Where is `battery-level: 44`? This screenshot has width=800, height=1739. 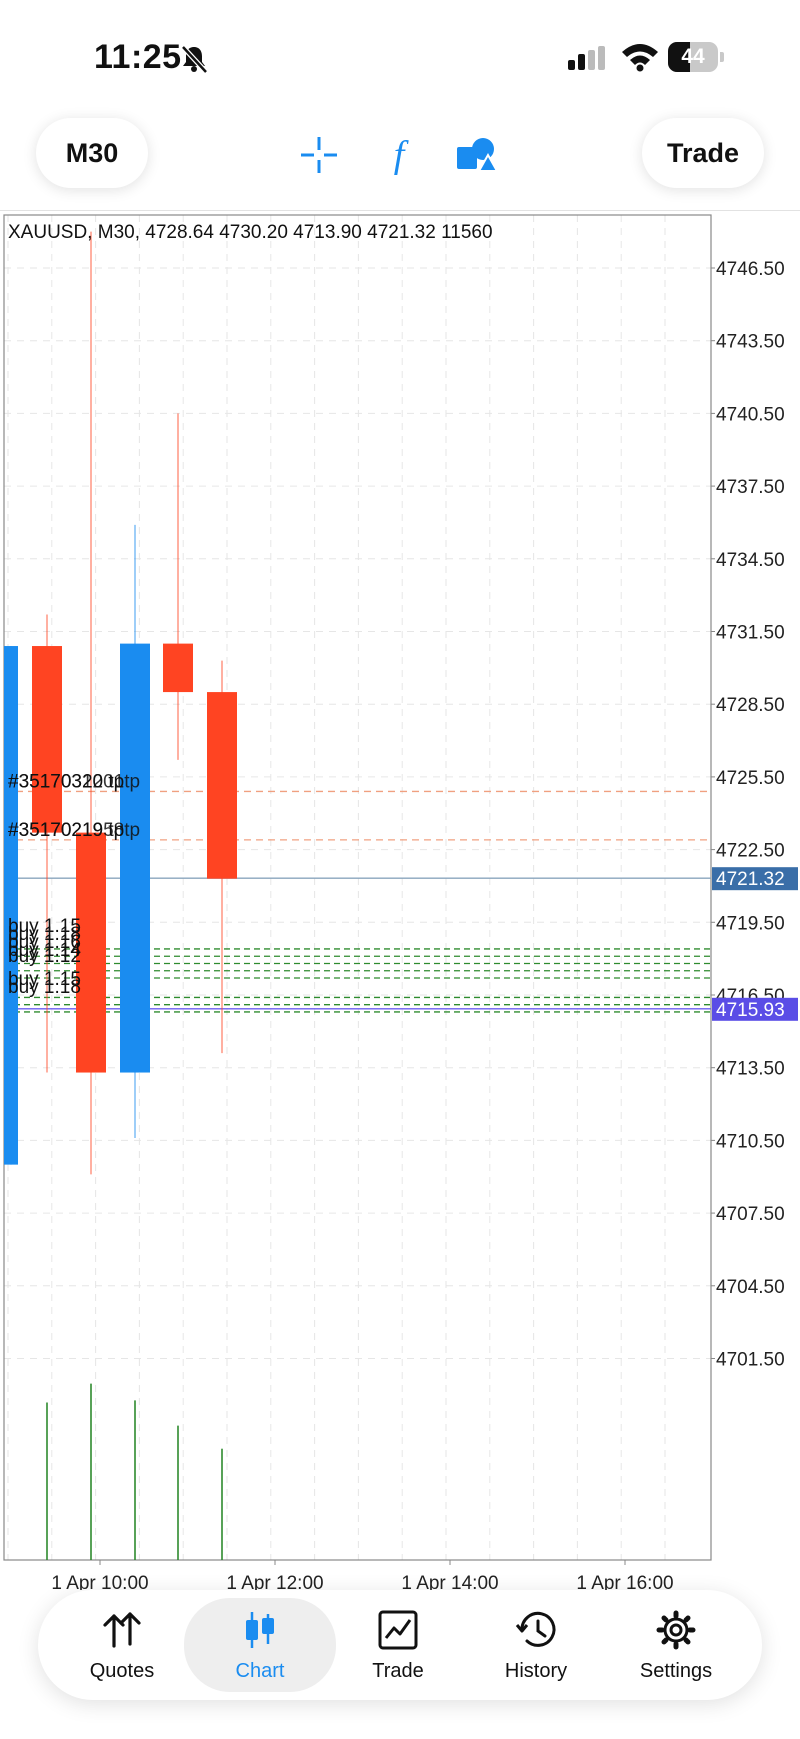 battery-level: 44 is located at coordinates (693, 56).